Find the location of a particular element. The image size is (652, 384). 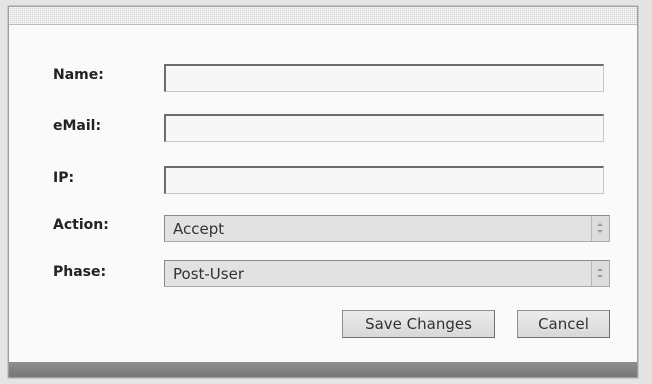

action-select: Accept is located at coordinates (387, 228).